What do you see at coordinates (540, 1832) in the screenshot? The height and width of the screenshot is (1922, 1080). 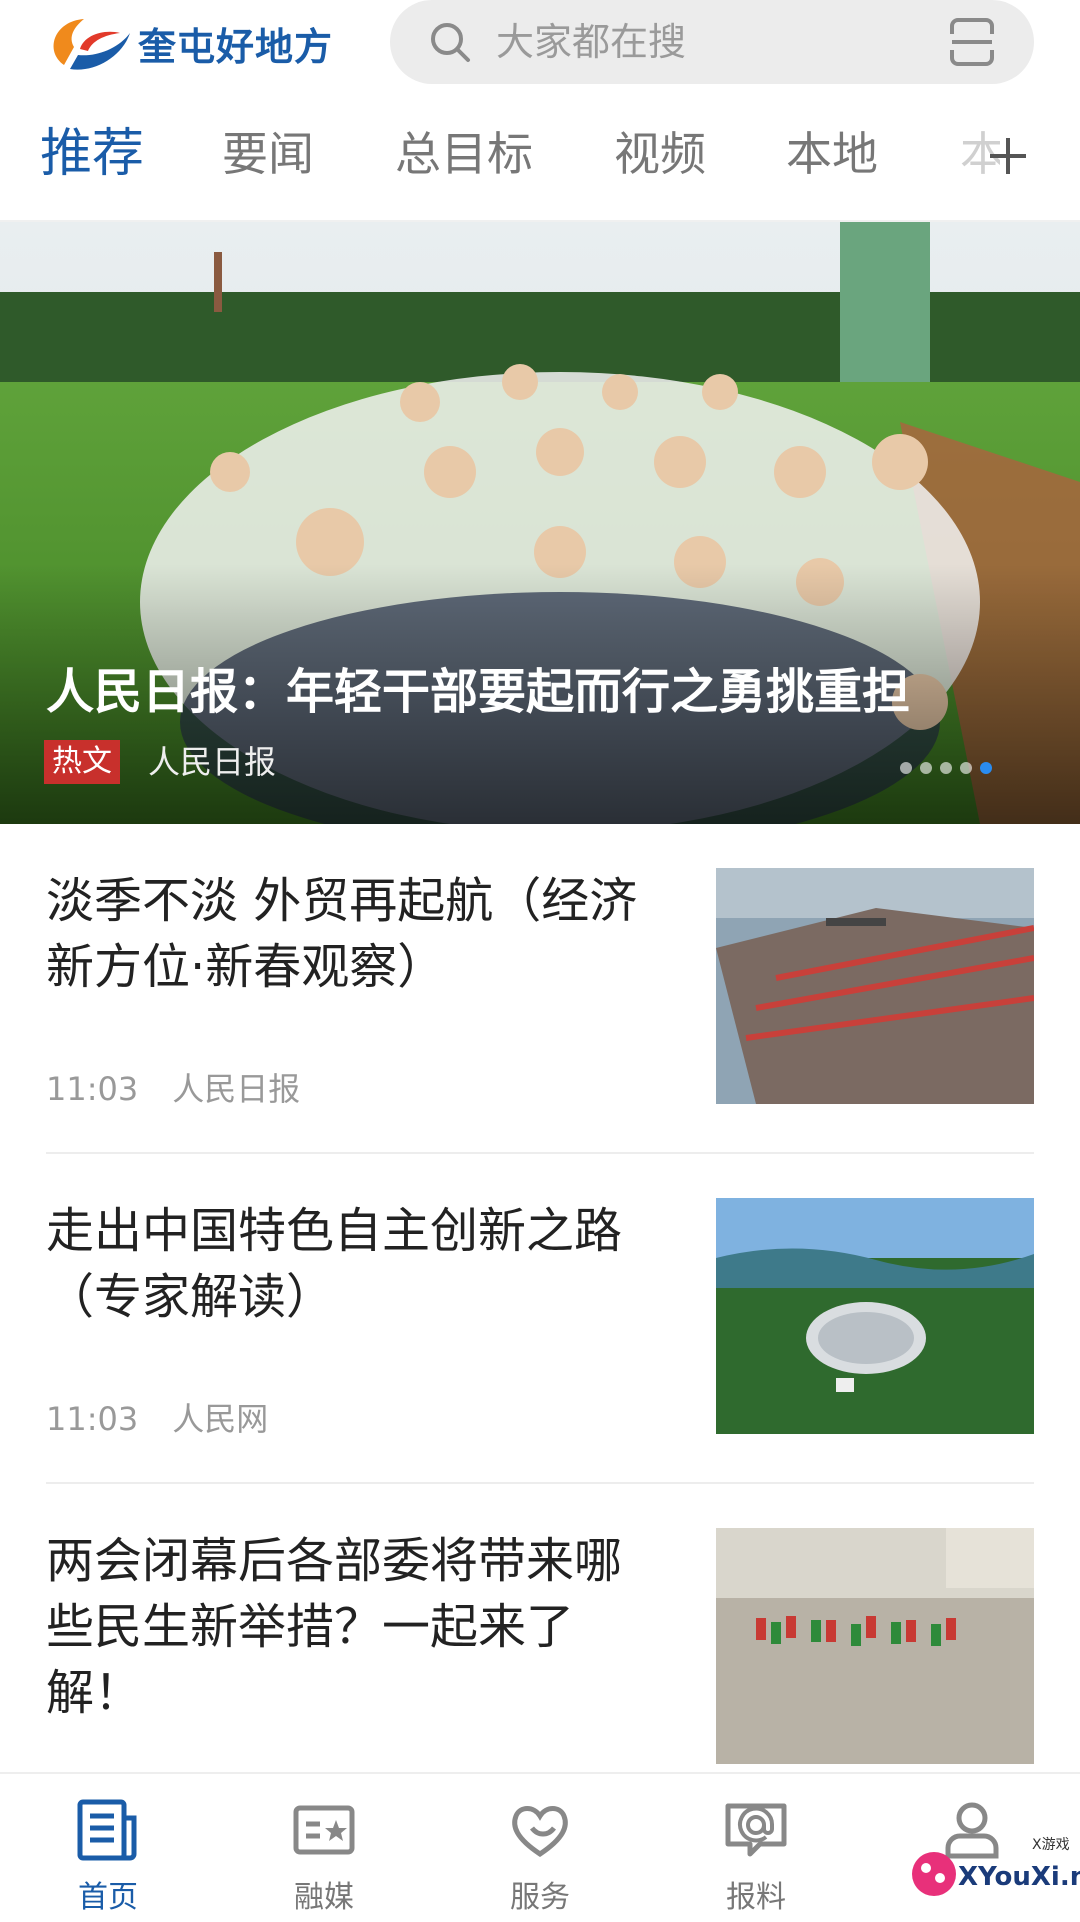 I see `heart-service-icon` at bounding box center [540, 1832].